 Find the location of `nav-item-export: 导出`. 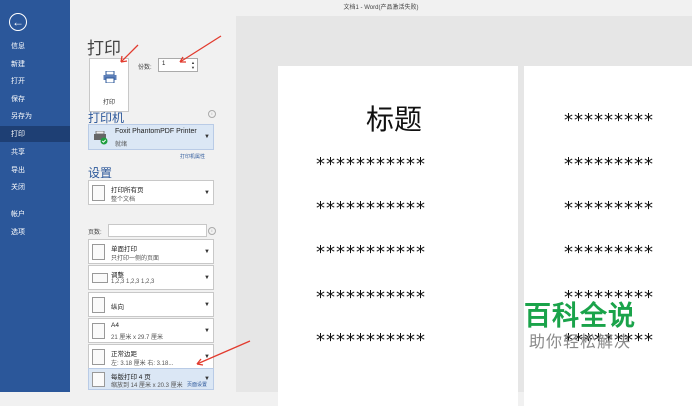

nav-item-export: 导出 is located at coordinates (35, 170).